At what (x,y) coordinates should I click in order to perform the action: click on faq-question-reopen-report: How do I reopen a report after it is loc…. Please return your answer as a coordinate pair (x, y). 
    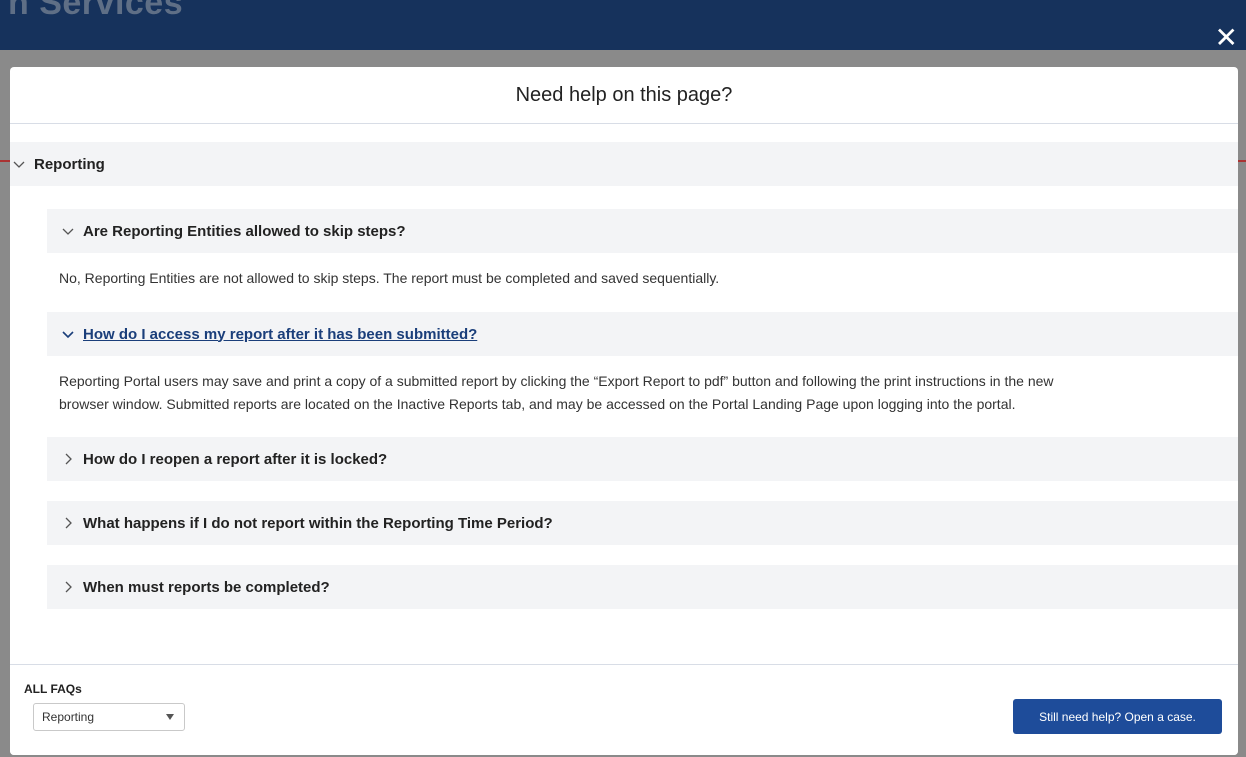
    Looking at the image, I should click on (642, 459).